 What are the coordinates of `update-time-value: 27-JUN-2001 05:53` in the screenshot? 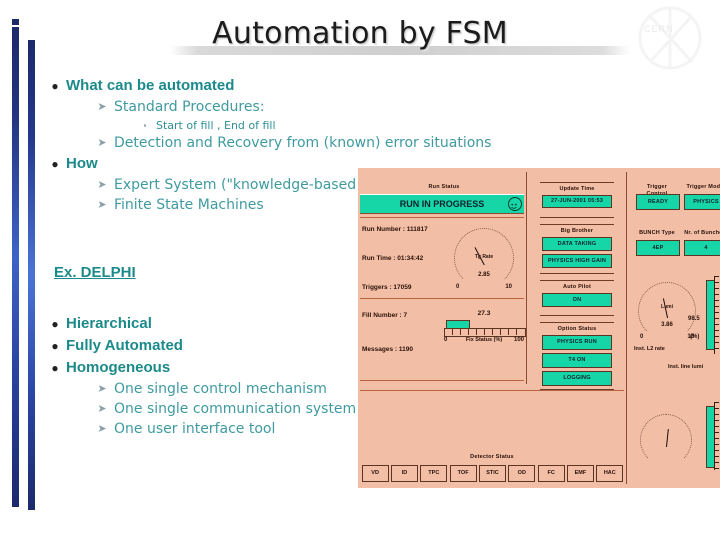 It's located at (577, 201).